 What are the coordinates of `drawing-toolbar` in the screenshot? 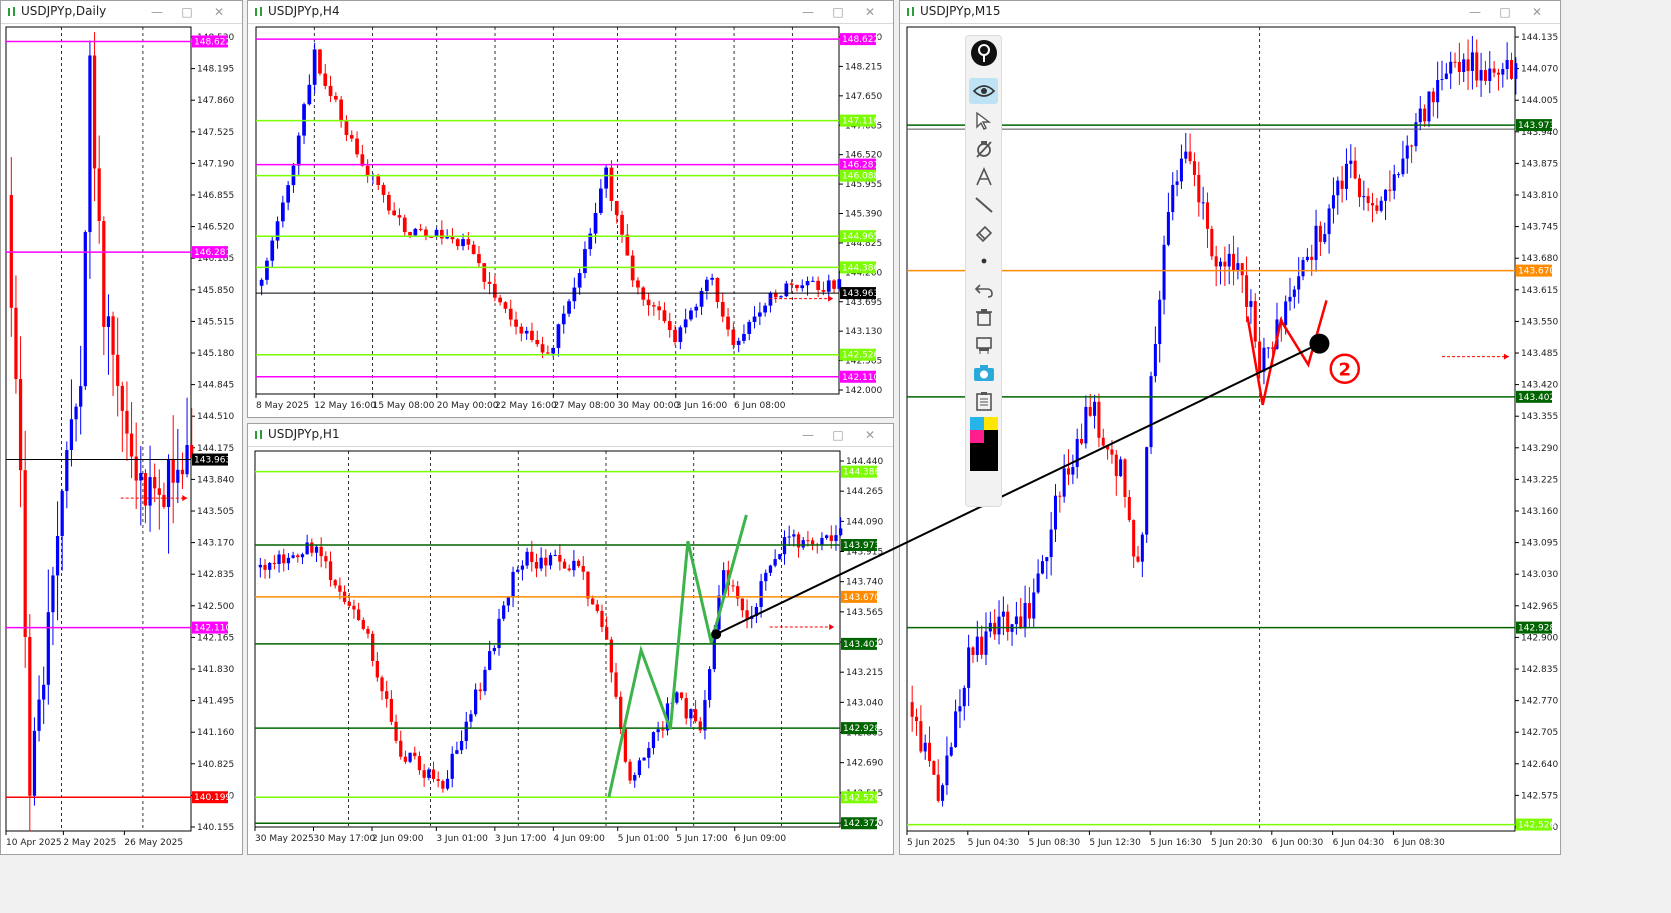 It's located at (983, 271).